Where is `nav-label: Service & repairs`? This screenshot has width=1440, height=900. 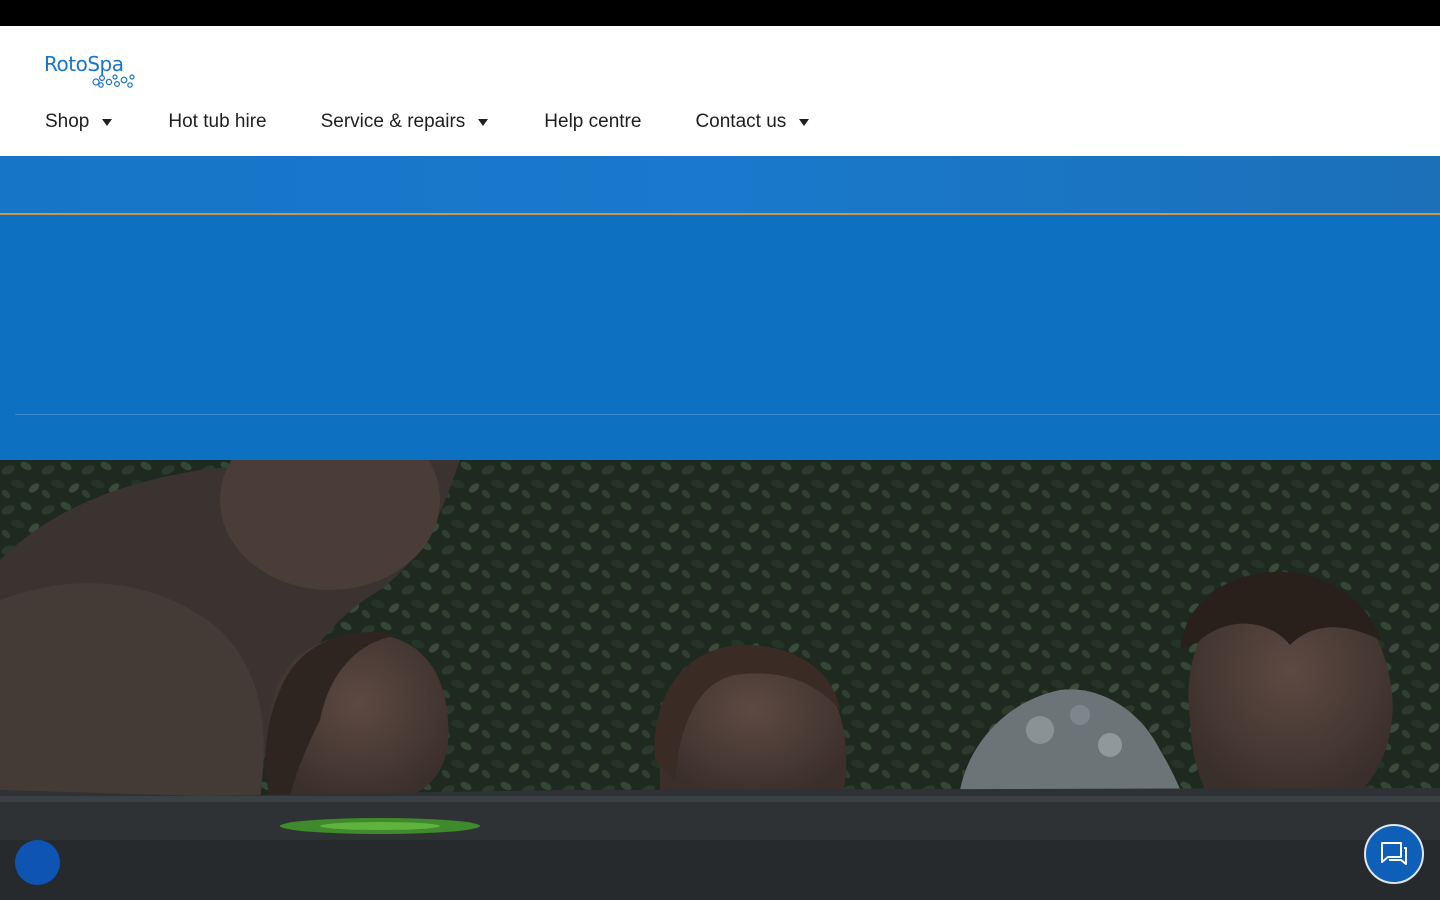 nav-label: Service & repairs is located at coordinates (393, 121).